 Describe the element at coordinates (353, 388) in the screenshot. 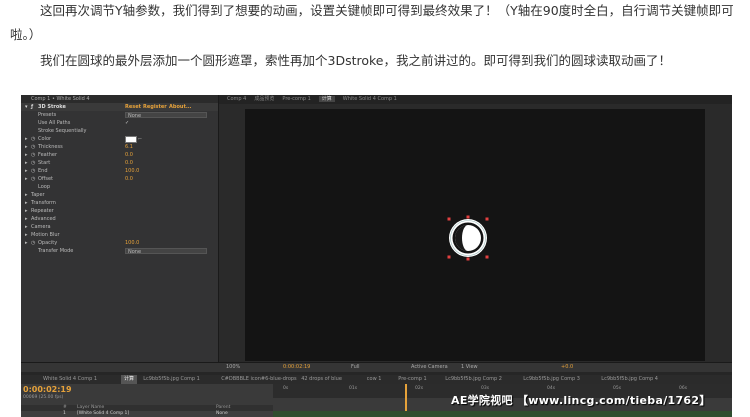

I see `ruler-label: 01s` at that location.